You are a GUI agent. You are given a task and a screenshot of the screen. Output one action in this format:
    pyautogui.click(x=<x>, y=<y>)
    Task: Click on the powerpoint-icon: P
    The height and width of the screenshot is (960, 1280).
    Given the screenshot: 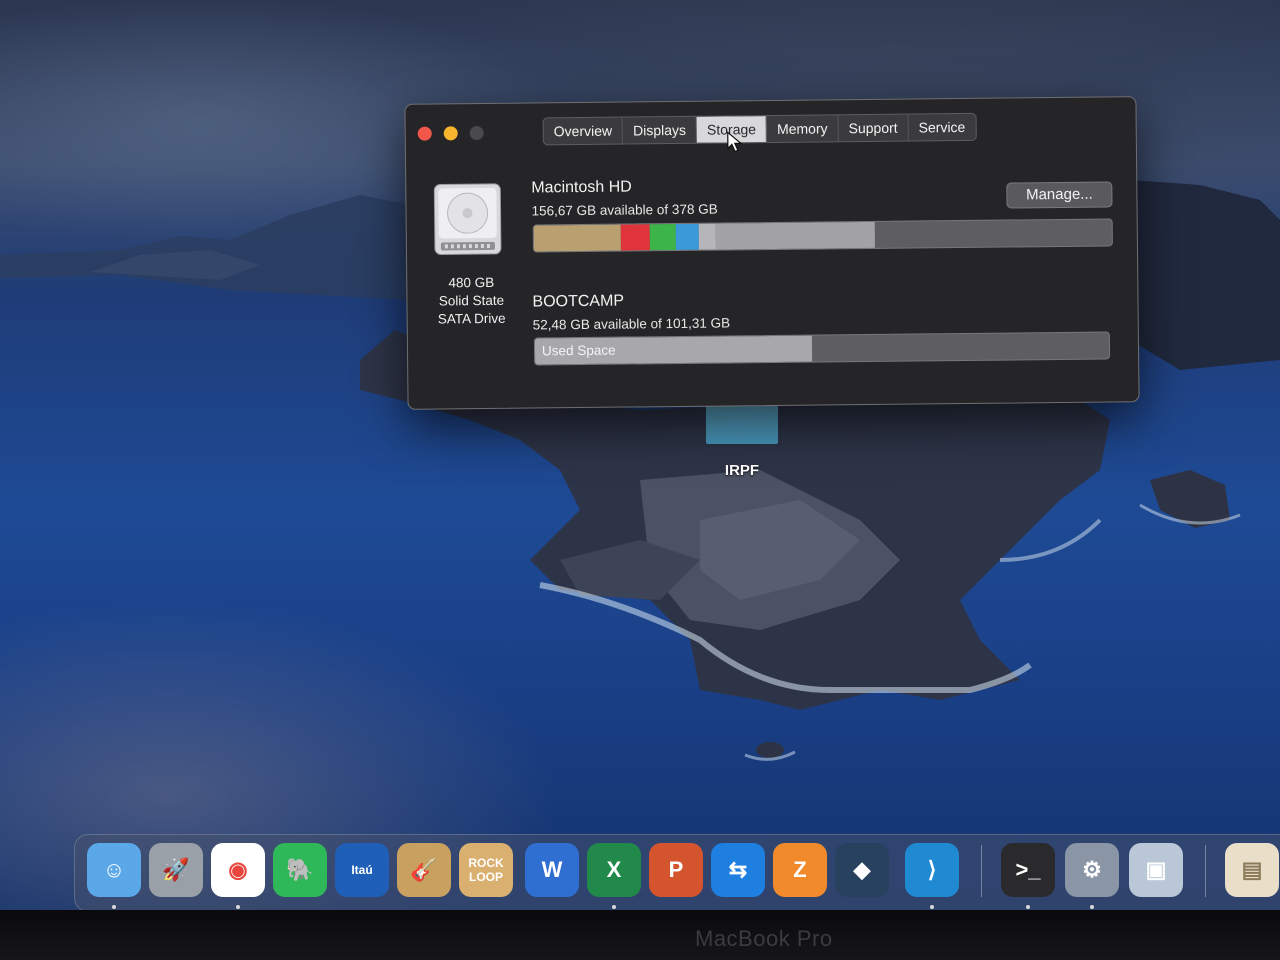 What is the action you would take?
    pyautogui.click(x=676, y=869)
    